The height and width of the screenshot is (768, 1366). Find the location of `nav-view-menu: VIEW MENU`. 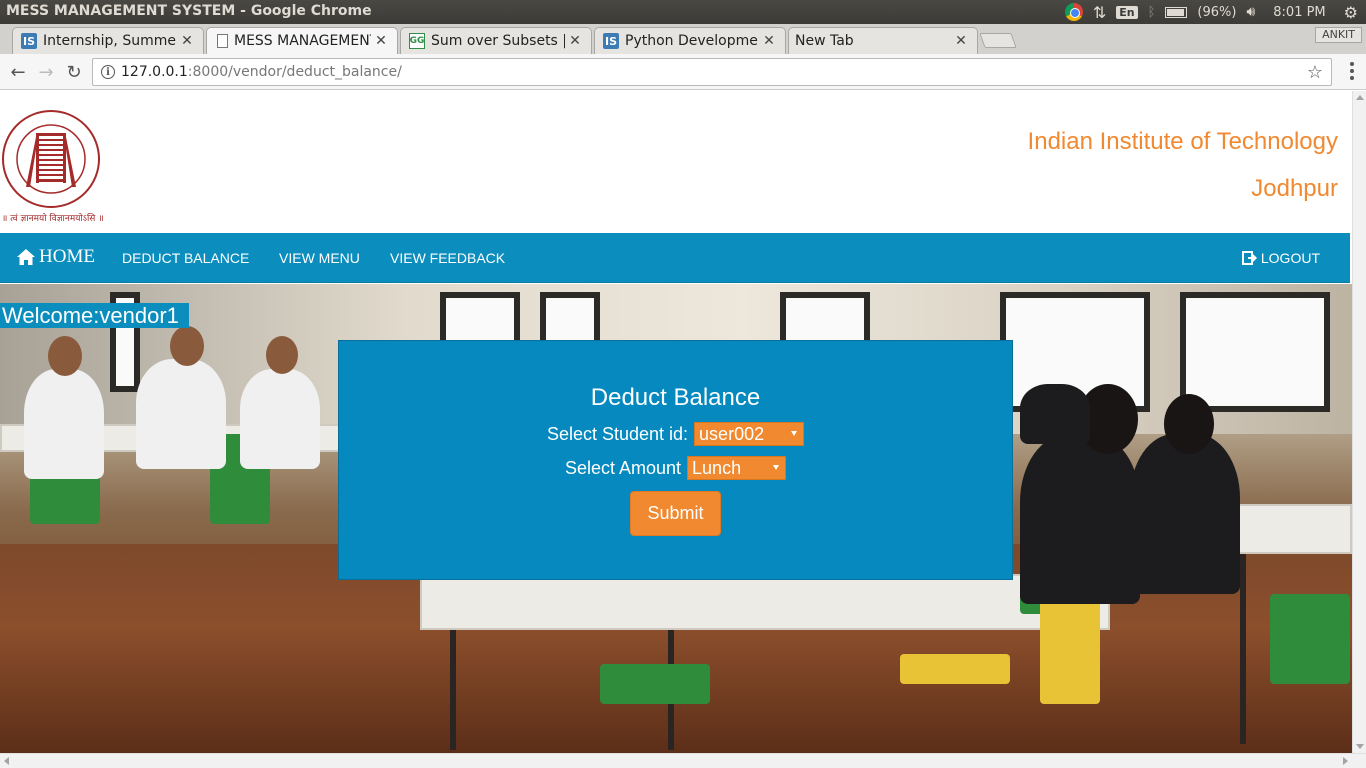

nav-view-menu: VIEW MENU is located at coordinates (319, 258).